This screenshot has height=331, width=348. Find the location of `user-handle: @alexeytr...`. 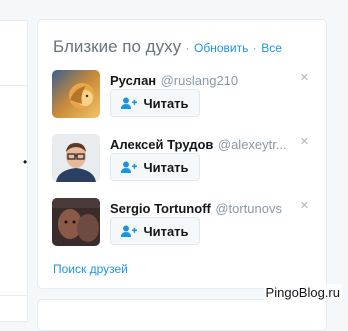

user-handle: @alexeytr... is located at coordinates (252, 144).